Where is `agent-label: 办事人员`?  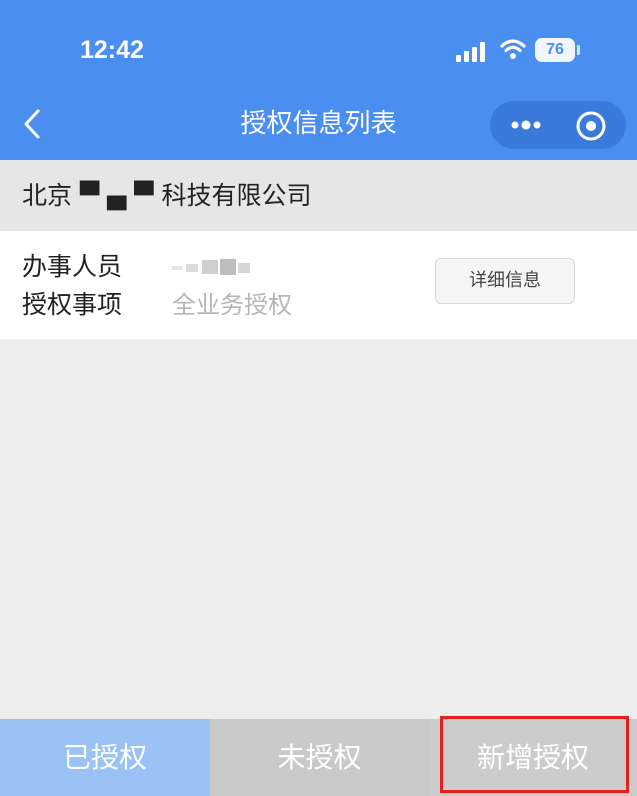
agent-label: 办事人员 is located at coordinates (72, 266).